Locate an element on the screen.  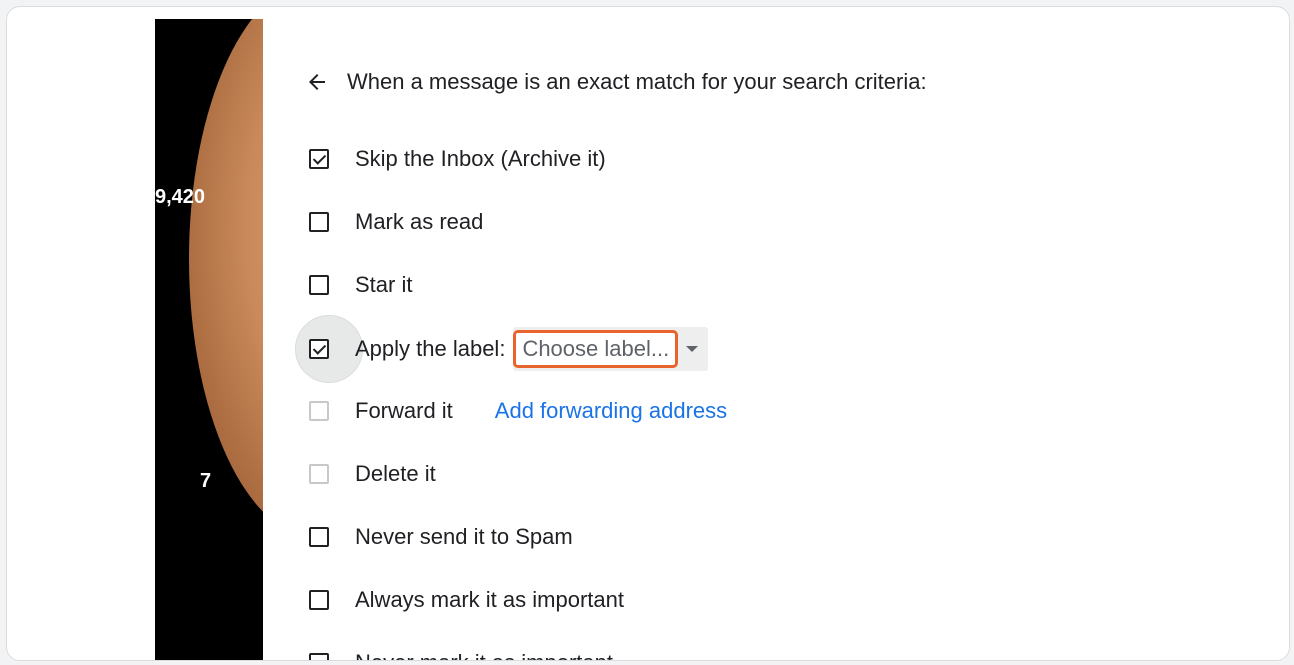
inbox-count: 9,420 is located at coordinates (180, 197).